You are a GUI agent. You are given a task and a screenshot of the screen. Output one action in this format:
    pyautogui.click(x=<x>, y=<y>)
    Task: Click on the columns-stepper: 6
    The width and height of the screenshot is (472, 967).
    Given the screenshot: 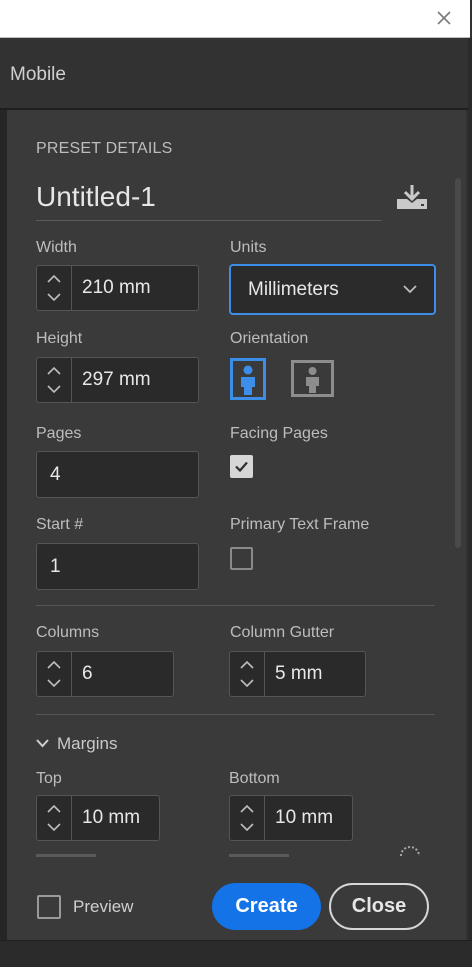 What is the action you would take?
    pyautogui.click(x=105, y=674)
    